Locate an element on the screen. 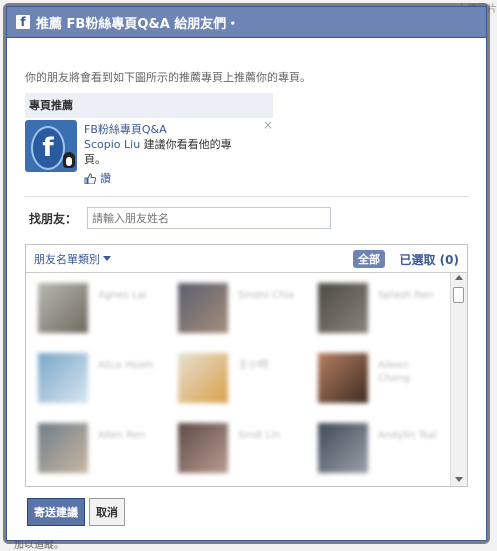 The image size is (497, 551). friend-list-category-dropdown: 朋友名單類別 is located at coordinates (72, 259).